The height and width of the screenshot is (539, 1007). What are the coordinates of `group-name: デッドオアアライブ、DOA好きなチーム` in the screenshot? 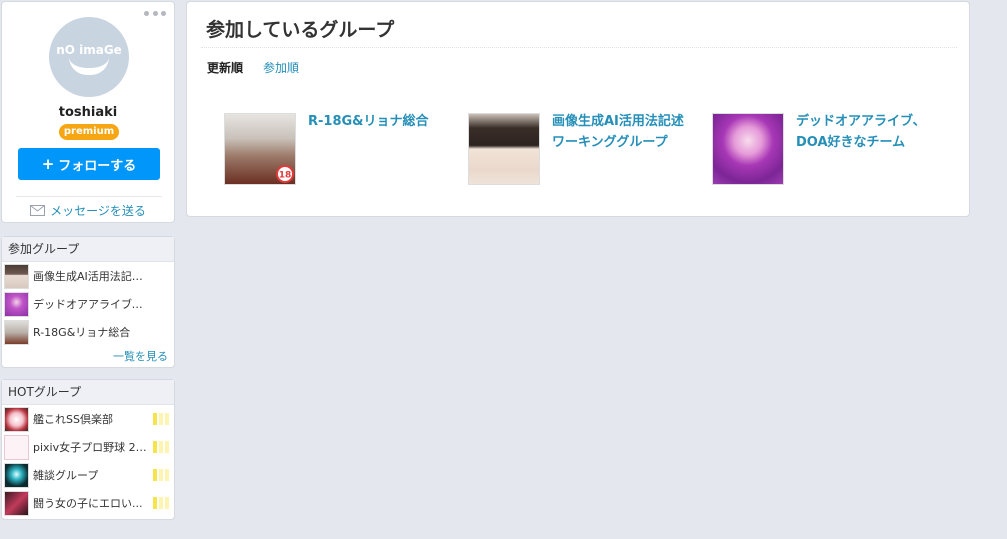 It's located at (862, 148).